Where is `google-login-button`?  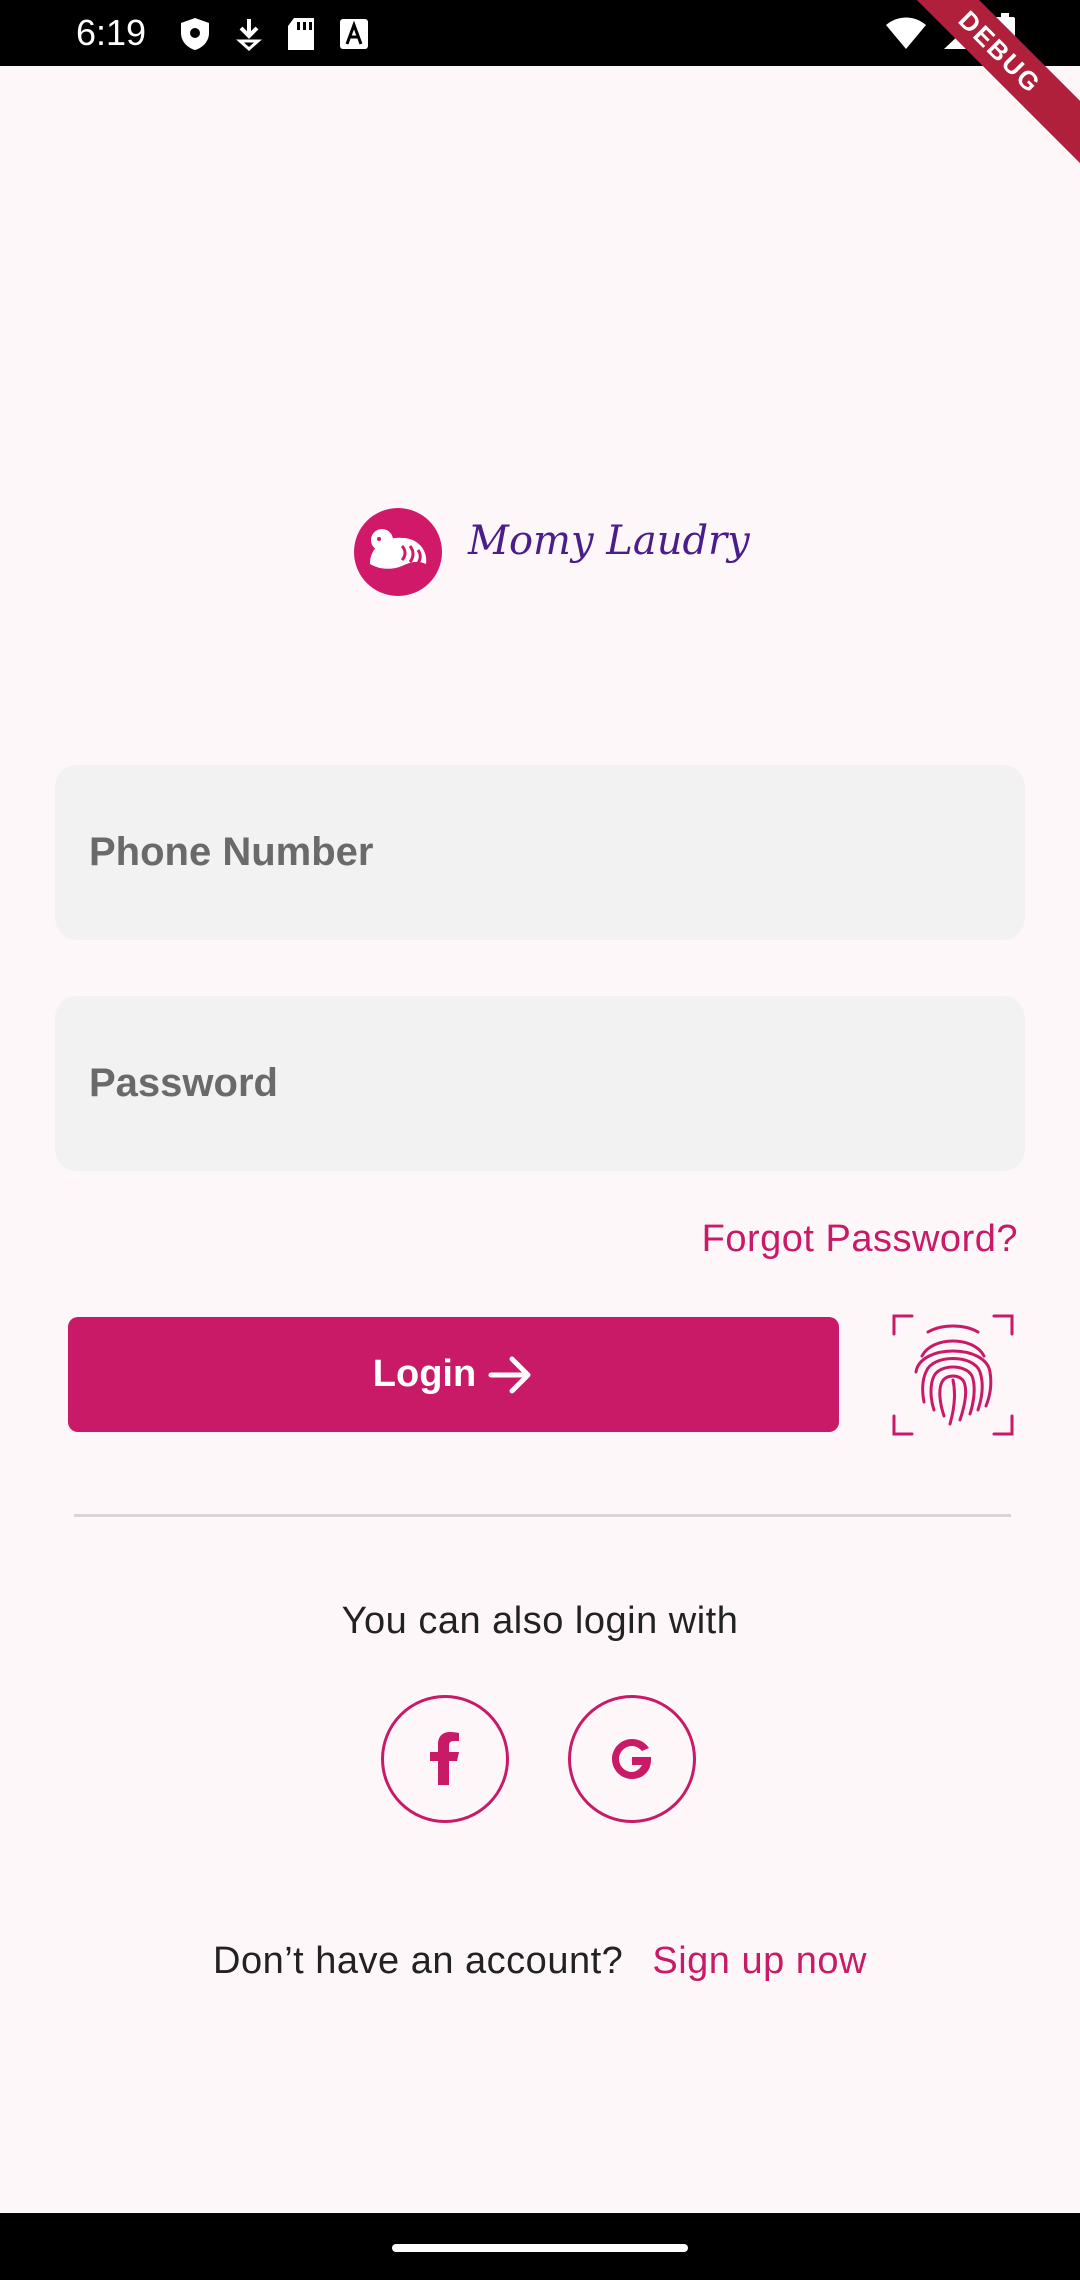
google-login-button is located at coordinates (632, 1759).